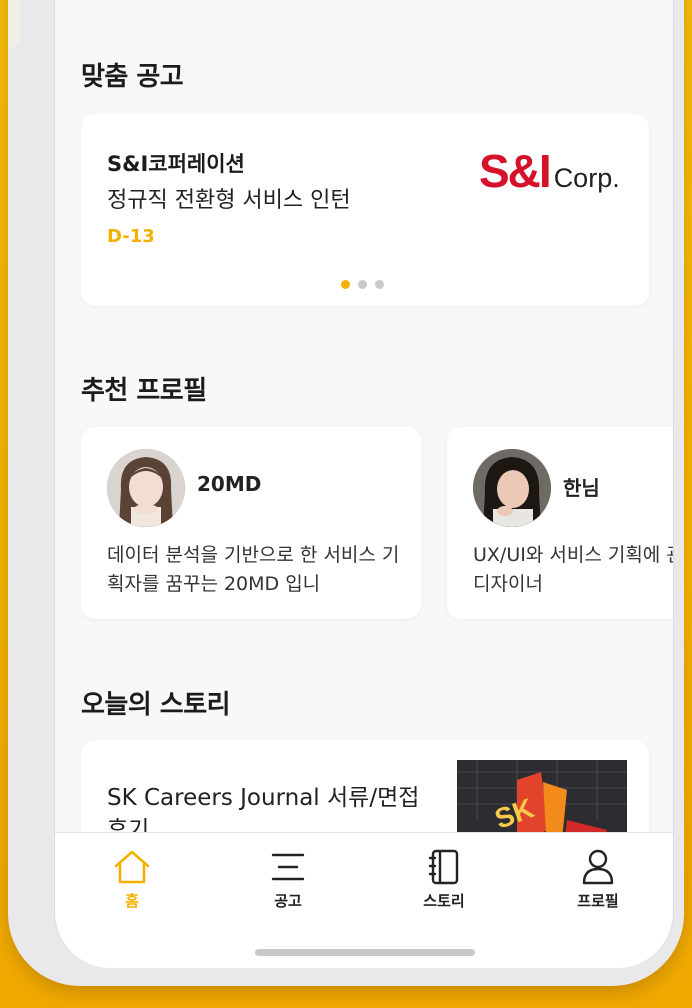 The image size is (692, 1008). Describe the element at coordinates (156, 705) in the screenshot. I see `section-title-story: 오늘의 스토리` at that location.